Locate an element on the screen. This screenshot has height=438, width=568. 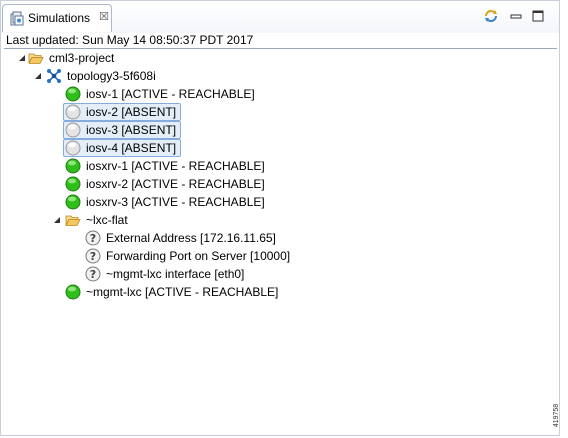
node-label: iosxrv-2 [ACTIVE - REACHABLE] is located at coordinates (175, 184).